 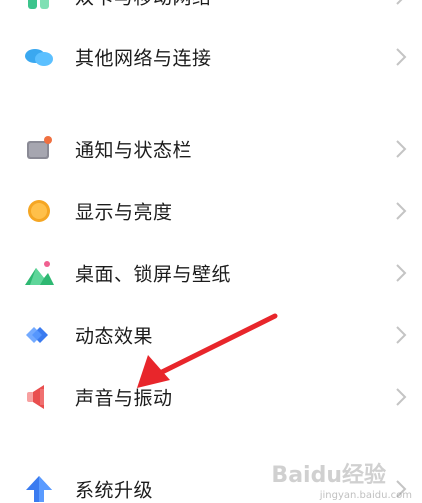 I want to click on settings-item-dynamic-effects: 动态效果, so click(x=211, y=335).